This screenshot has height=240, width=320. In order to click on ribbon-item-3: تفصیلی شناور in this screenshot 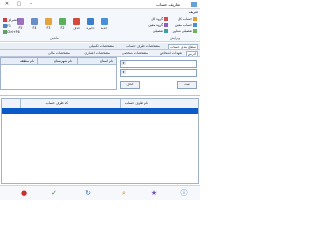, I will do `click(185, 31)`.